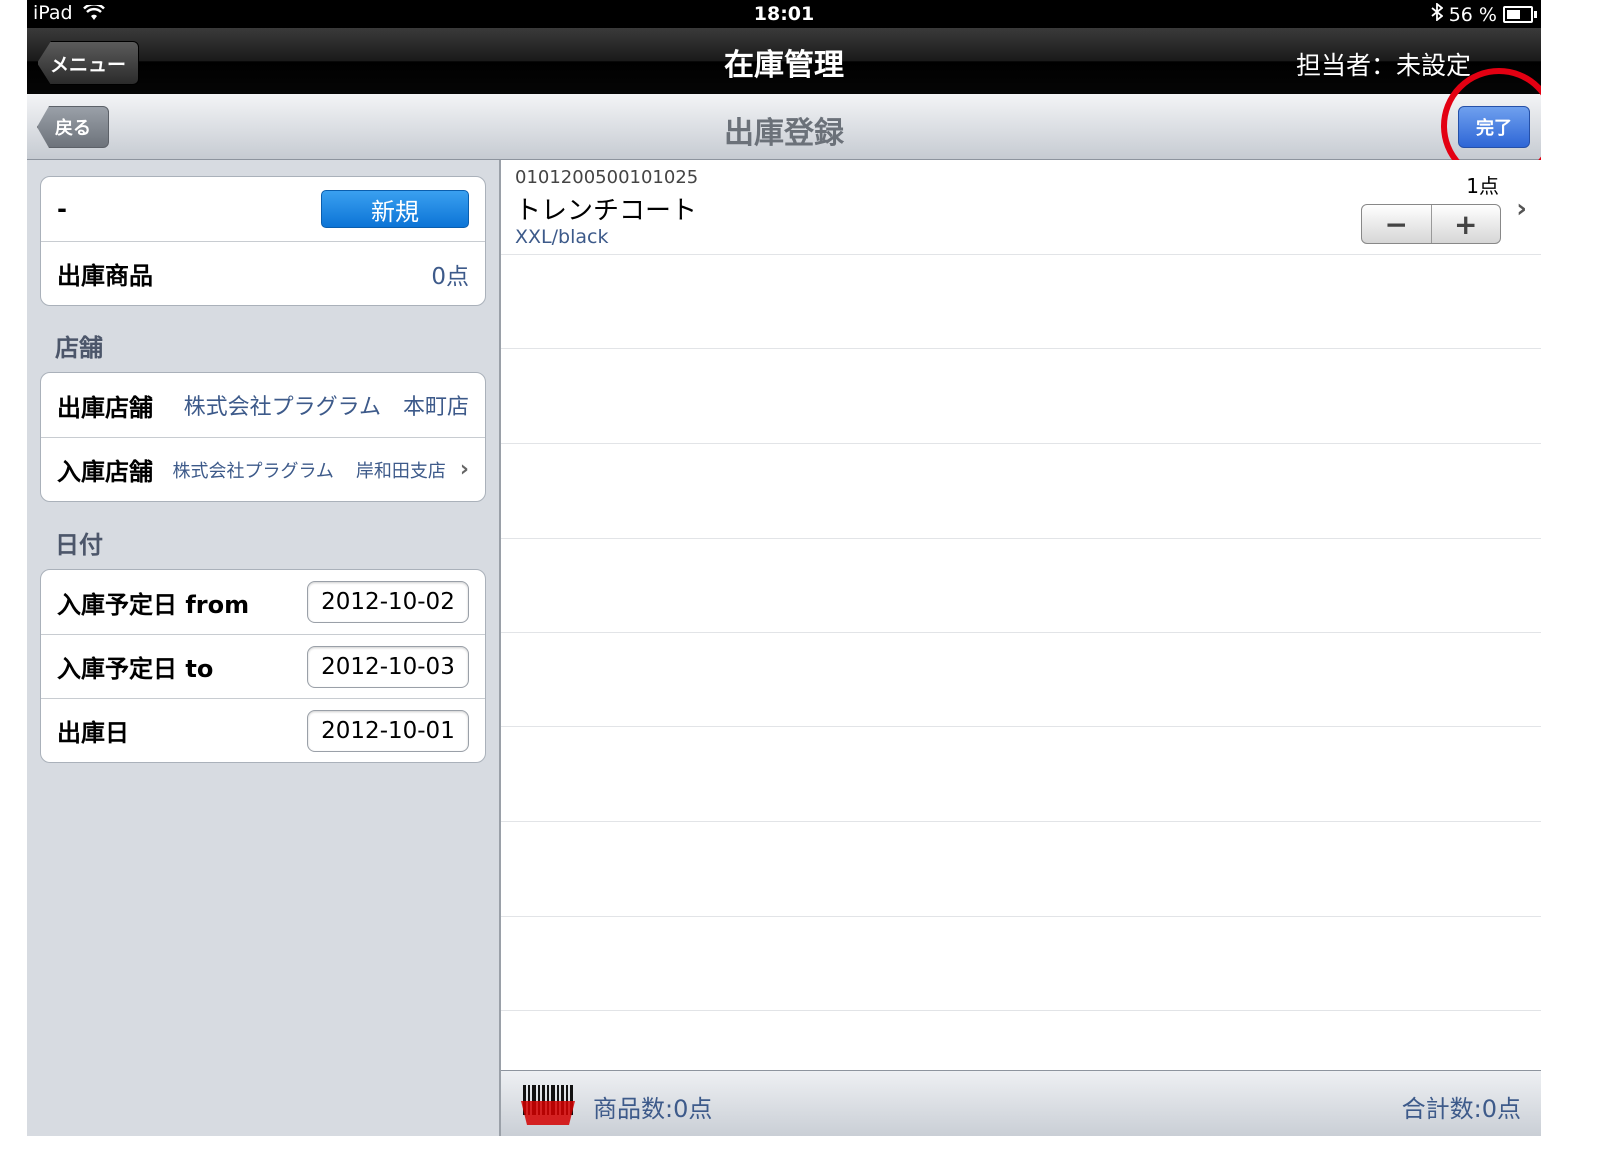 Image resolution: width=1600 pixels, height=1159 pixels. I want to click on date-row-ship: 出庫日 2012-10-01, so click(263, 730).